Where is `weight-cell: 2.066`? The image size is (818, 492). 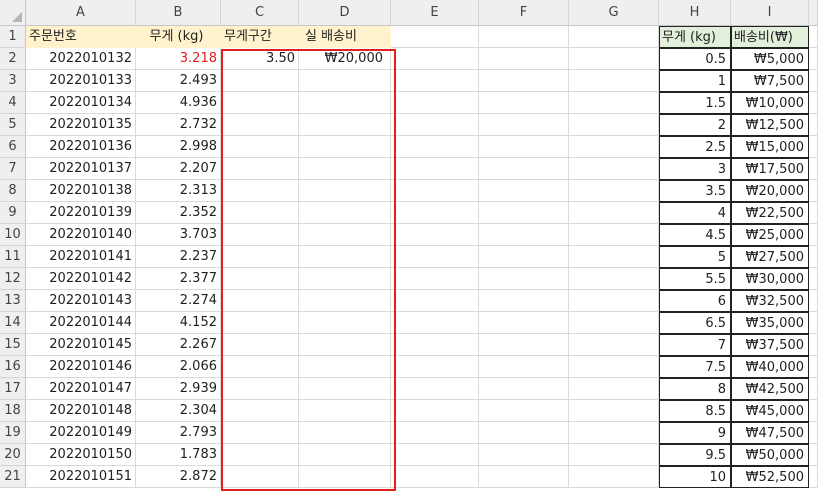 weight-cell: 2.066 is located at coordinates (178, 367).